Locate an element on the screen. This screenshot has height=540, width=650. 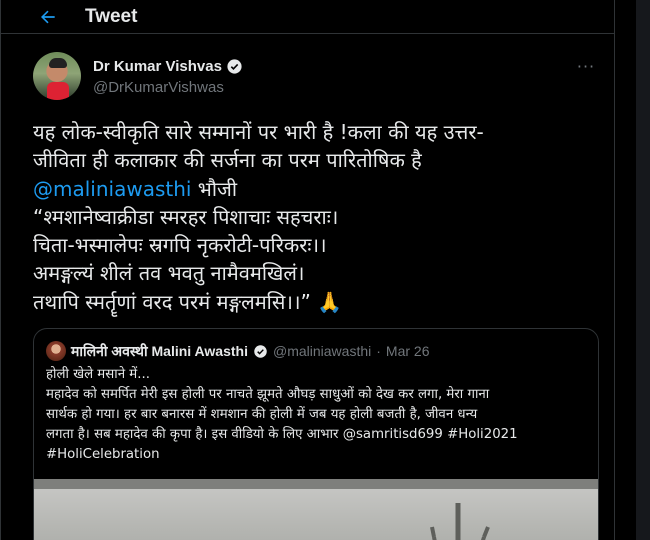
quoted-author-handle: @maliniawasthi is located at coordinates (322, 351).